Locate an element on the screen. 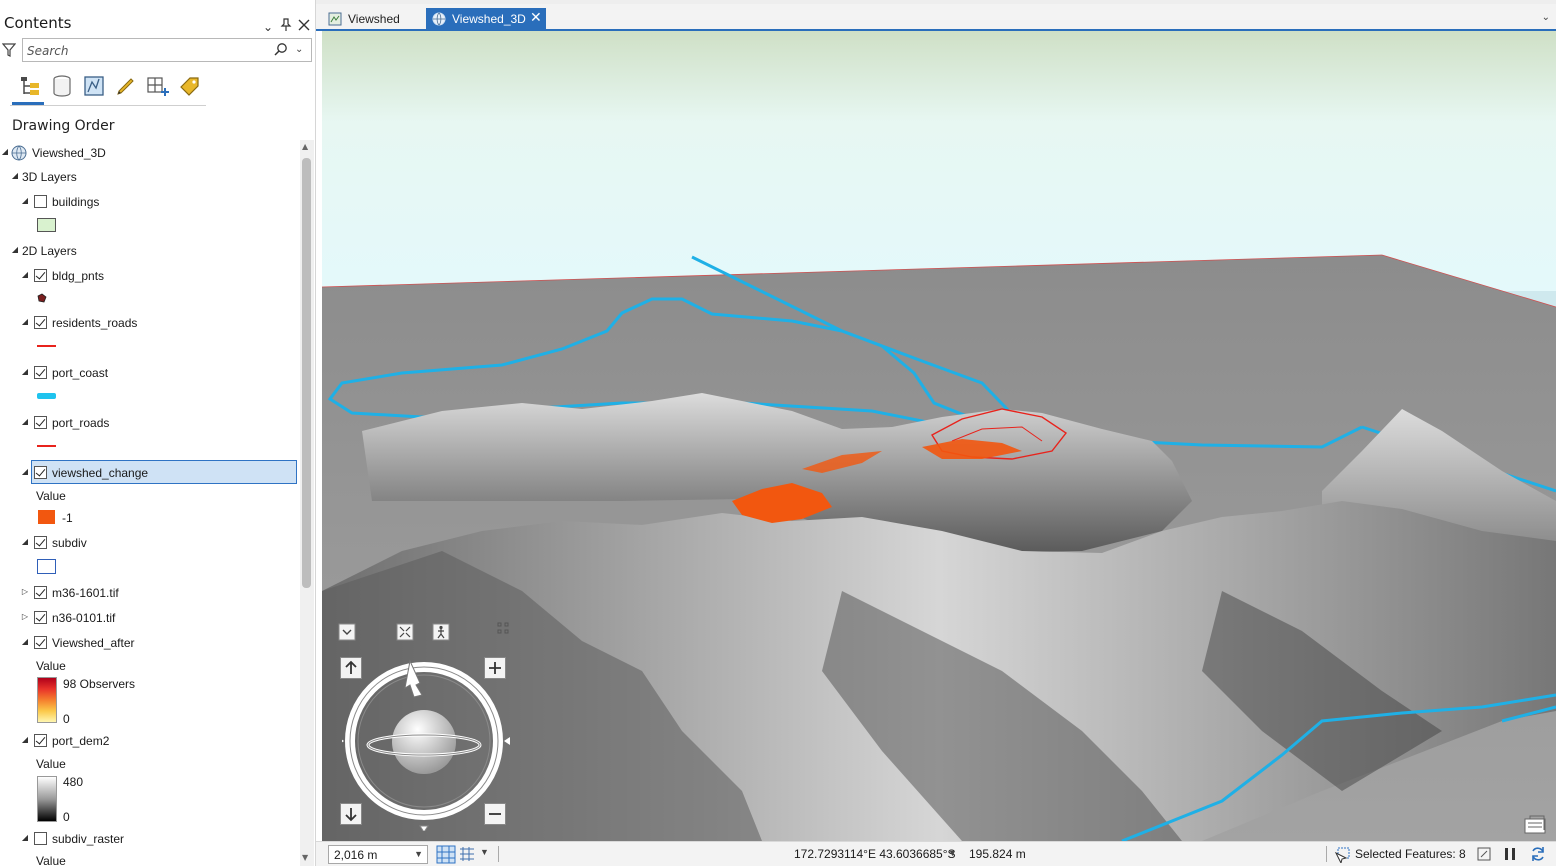 The height and width of the screenshot is (866, 1556). tree-item-subdiv-raster: ◢ subdiv_raster is located at coordinates (150, 839).